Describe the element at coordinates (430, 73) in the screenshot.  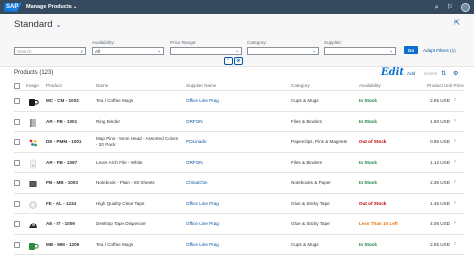
I see `delete-button: Delete` at that location.